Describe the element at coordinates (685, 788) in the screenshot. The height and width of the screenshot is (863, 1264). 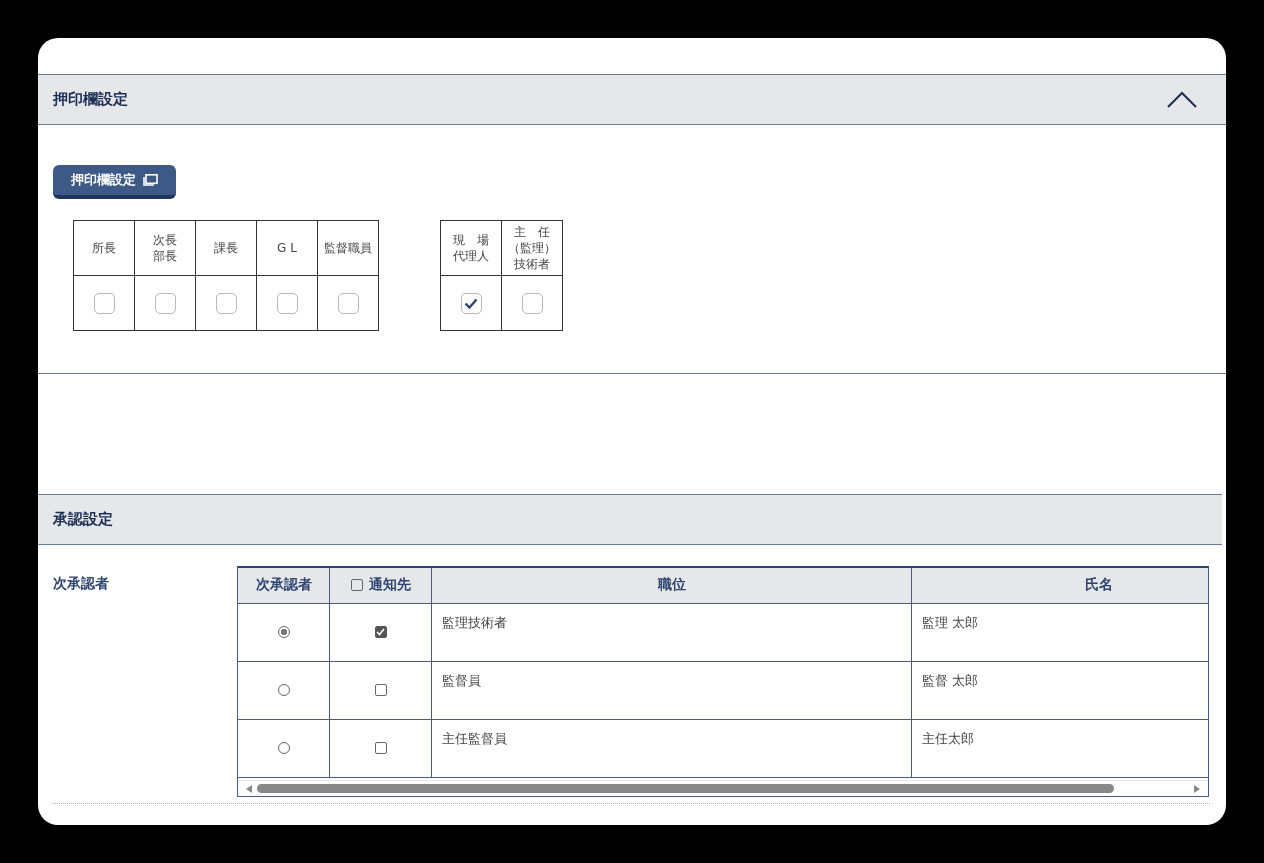
I see `scrollbar-thumb` at that location.